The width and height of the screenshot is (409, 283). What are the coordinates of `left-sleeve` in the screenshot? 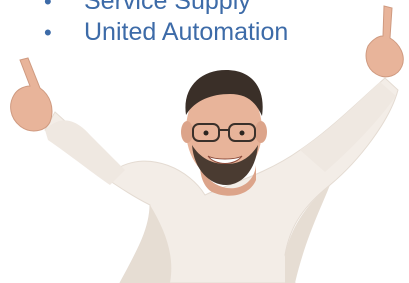 It's located at (85, 152).